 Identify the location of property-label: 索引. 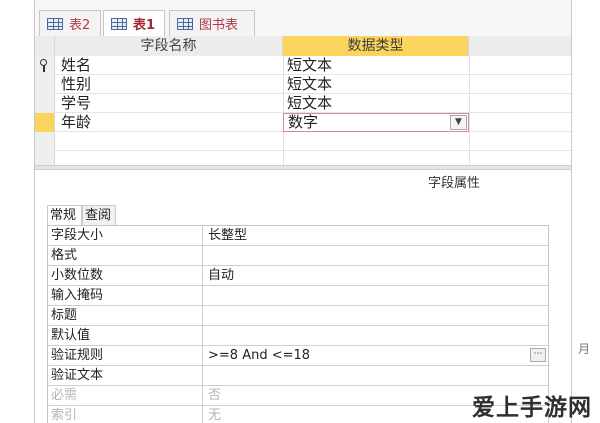
(64, 415).